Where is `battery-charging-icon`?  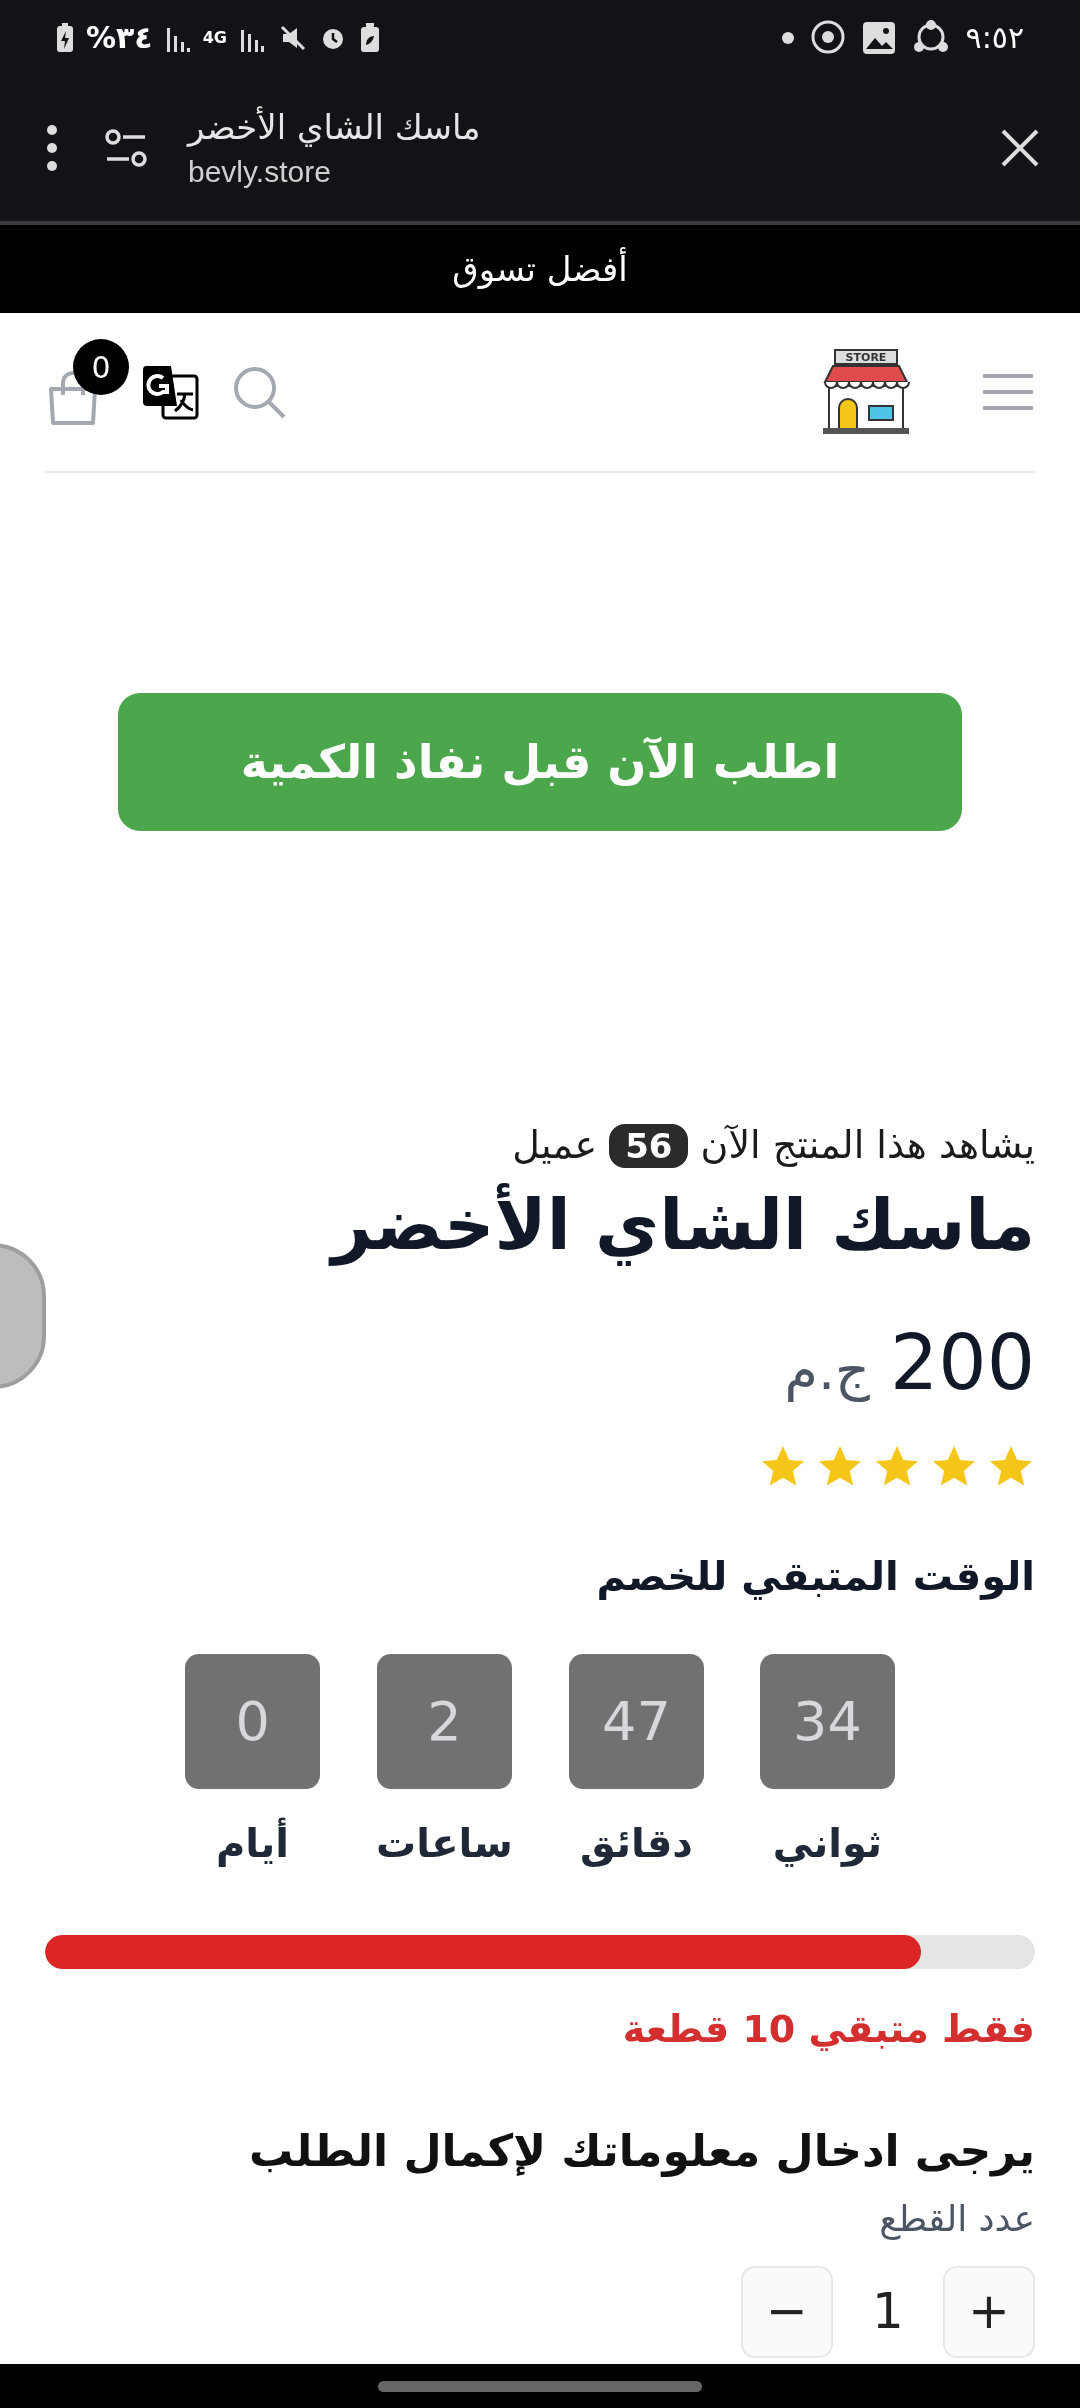
battery-charging-icon is located at coordinates (65, 37).